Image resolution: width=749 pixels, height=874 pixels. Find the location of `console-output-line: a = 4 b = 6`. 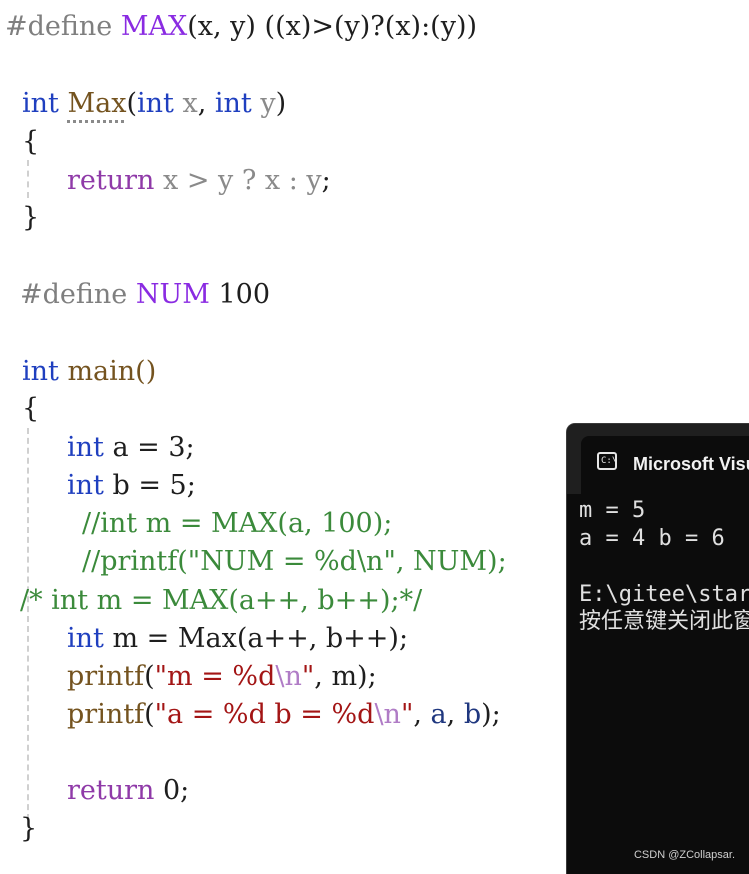

console-output-line: a = 4 b = 6 is located at coordinates (652, 538).